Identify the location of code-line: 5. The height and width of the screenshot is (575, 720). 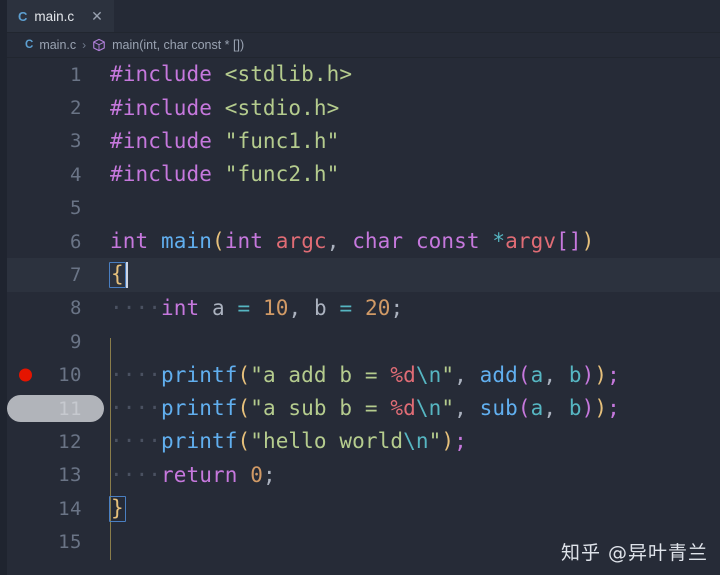
(363, 208).